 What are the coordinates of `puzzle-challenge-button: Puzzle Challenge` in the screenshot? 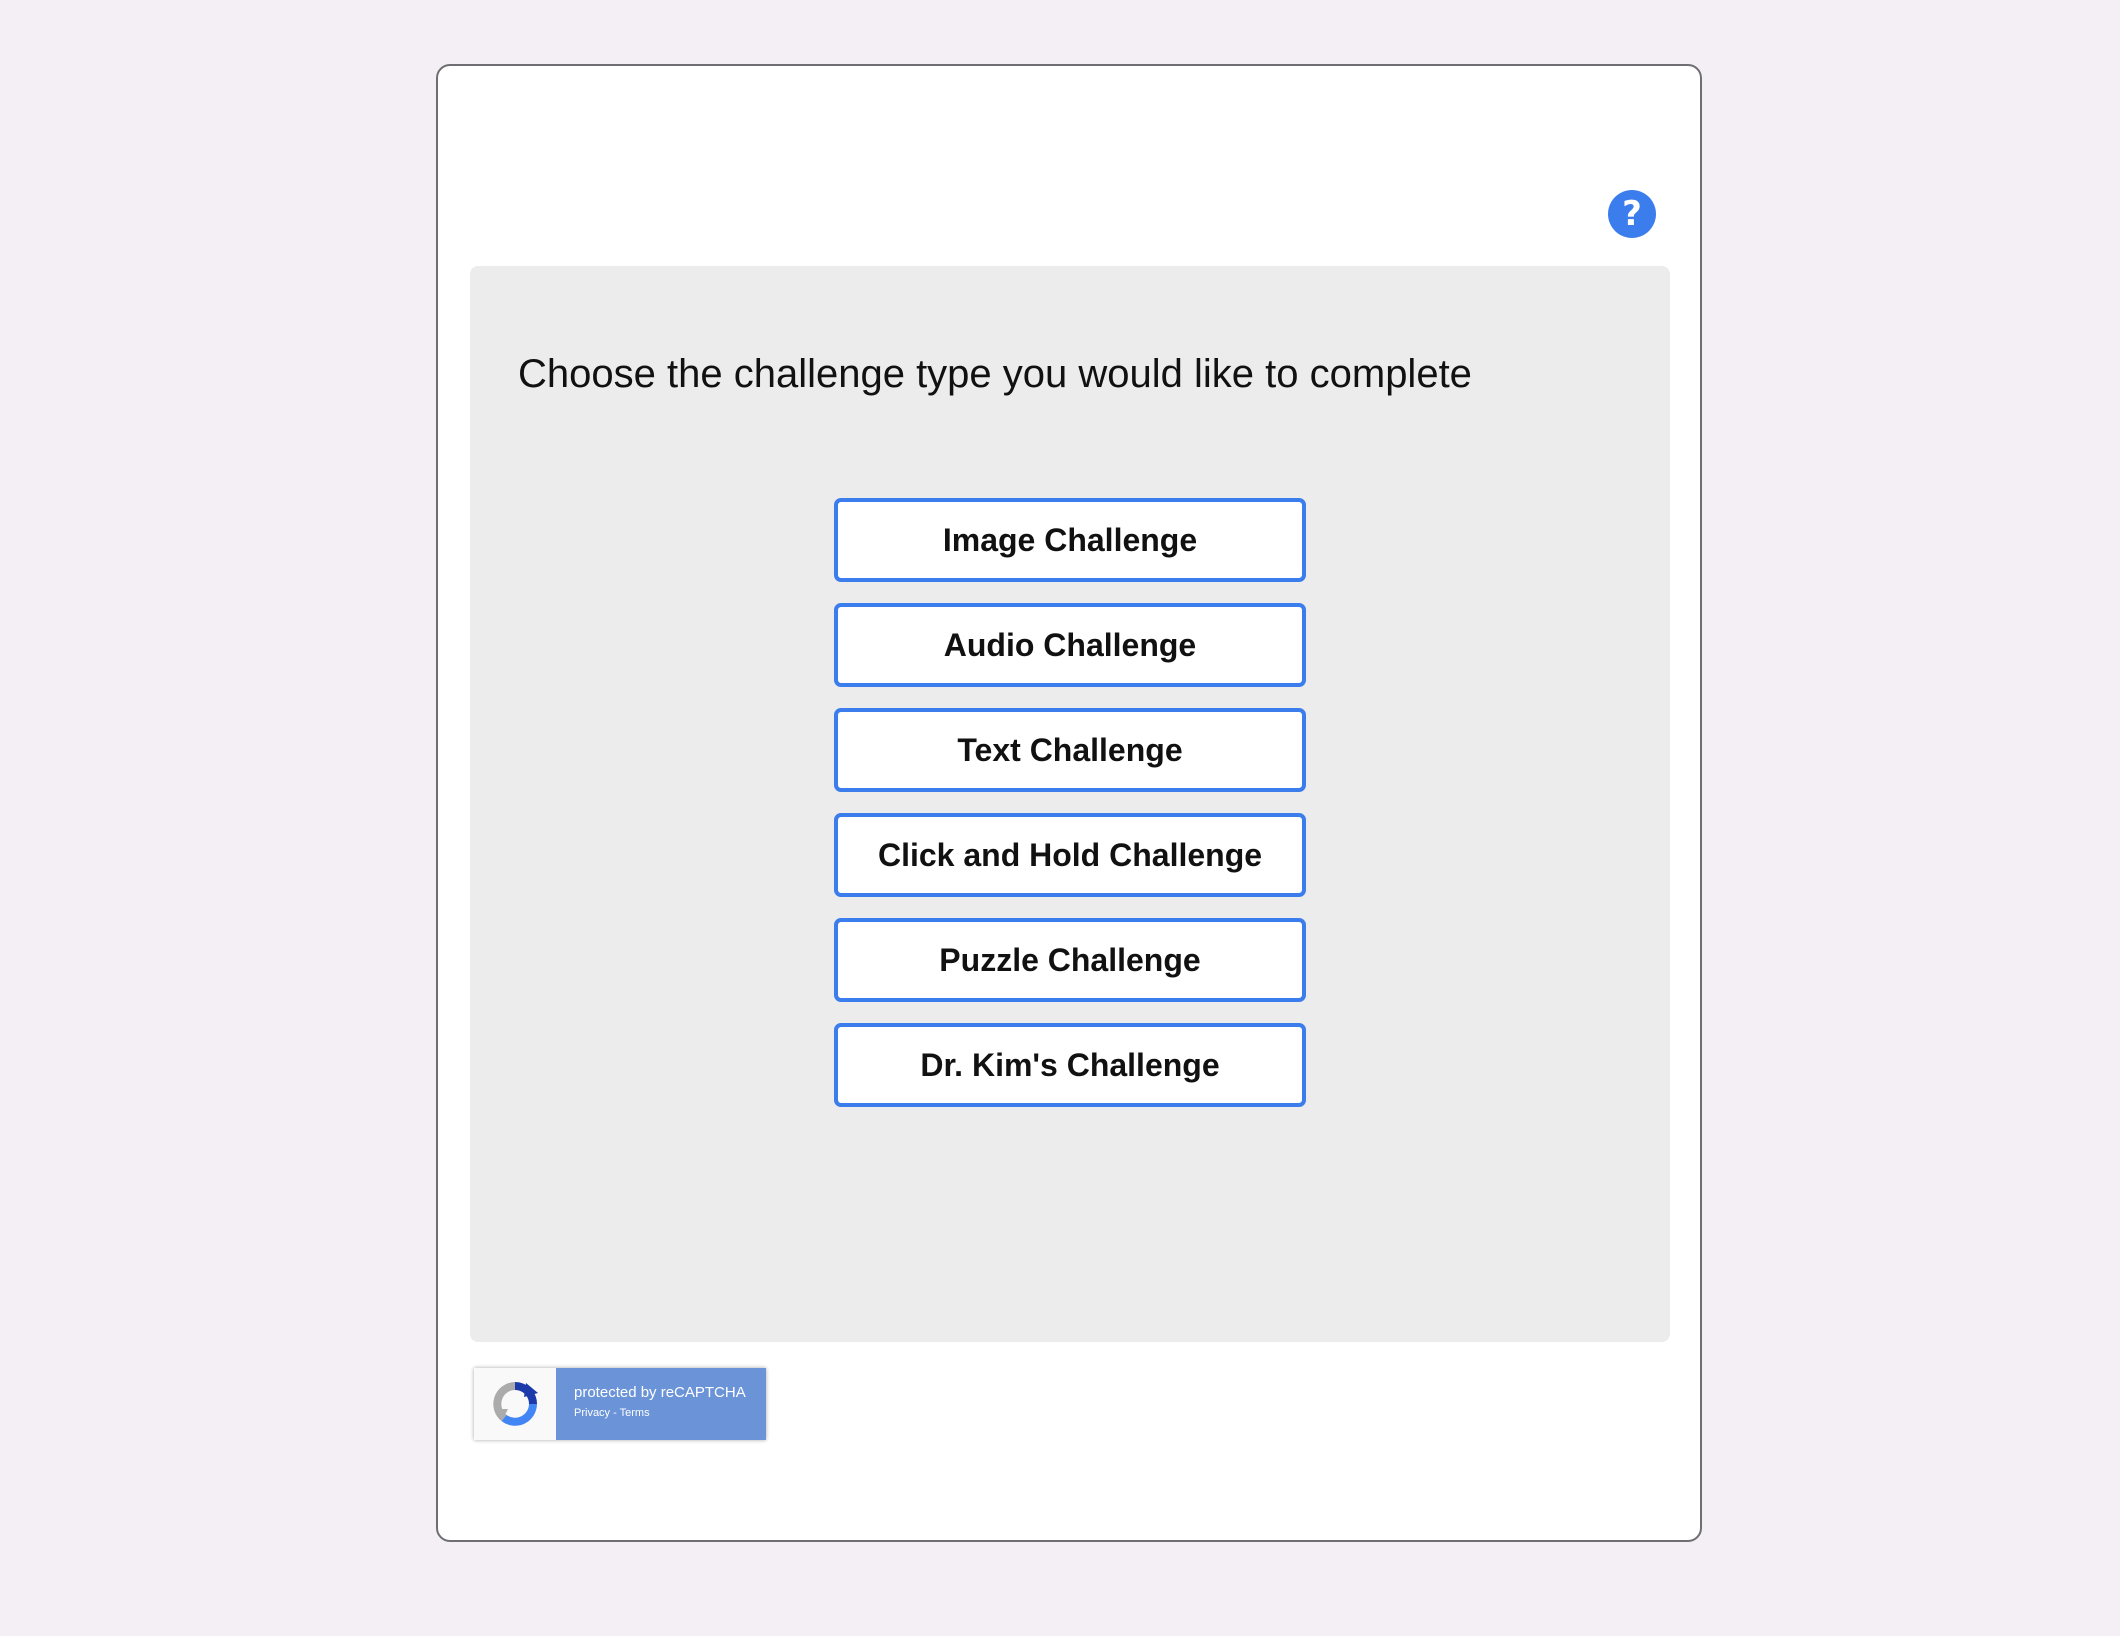 It's located at (1070, 960).